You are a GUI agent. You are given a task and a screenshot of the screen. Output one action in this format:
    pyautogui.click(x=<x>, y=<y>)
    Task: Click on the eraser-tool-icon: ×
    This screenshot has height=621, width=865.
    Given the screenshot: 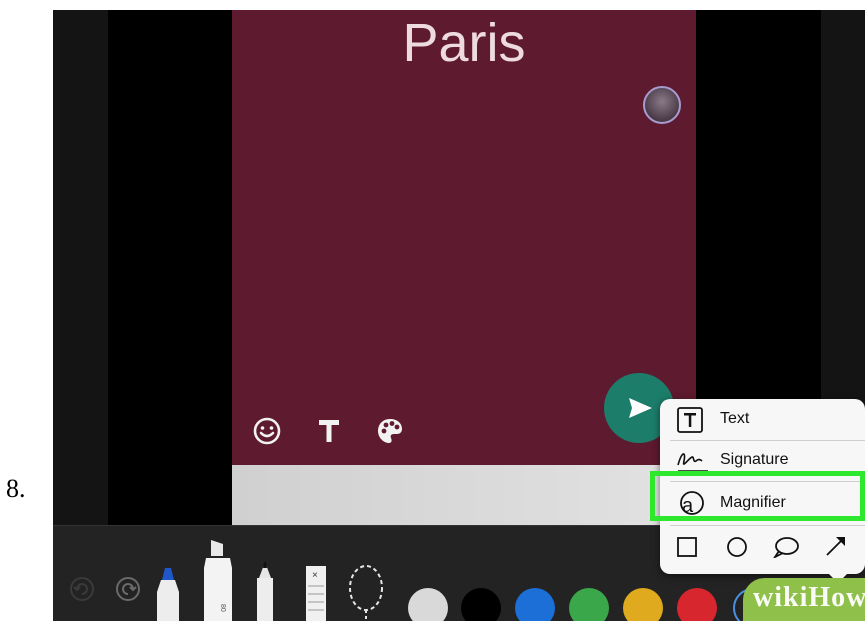 What is the action you would take?
    pyautogui.click(x=316, y=593)
    